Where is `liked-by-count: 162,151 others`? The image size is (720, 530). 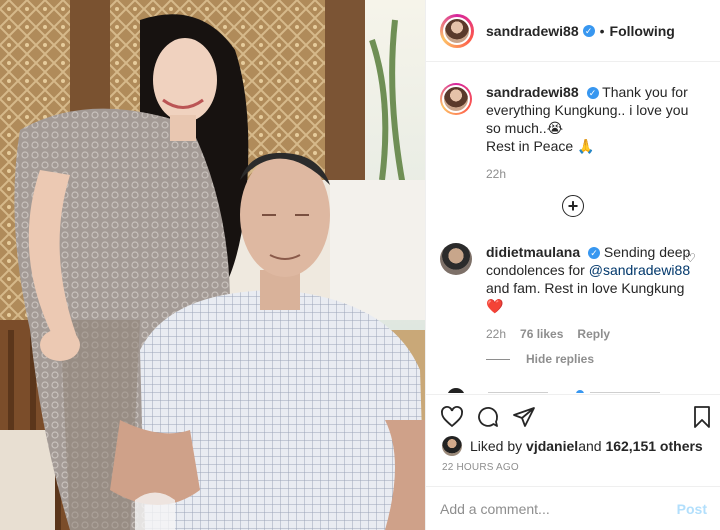 liked-by-count: 162,151 others is located at coordinates (653, 446).